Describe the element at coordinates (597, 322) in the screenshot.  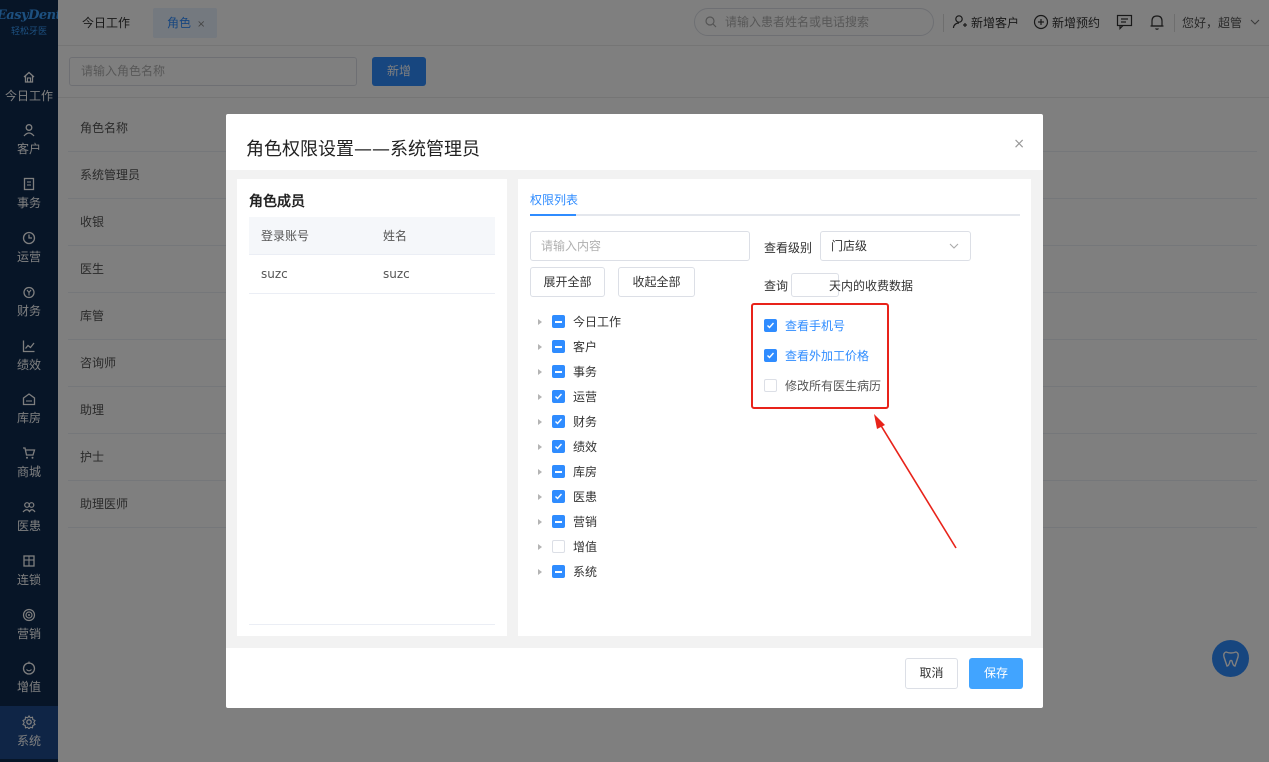
I see `tree-node-label: 今日工作` at that location.